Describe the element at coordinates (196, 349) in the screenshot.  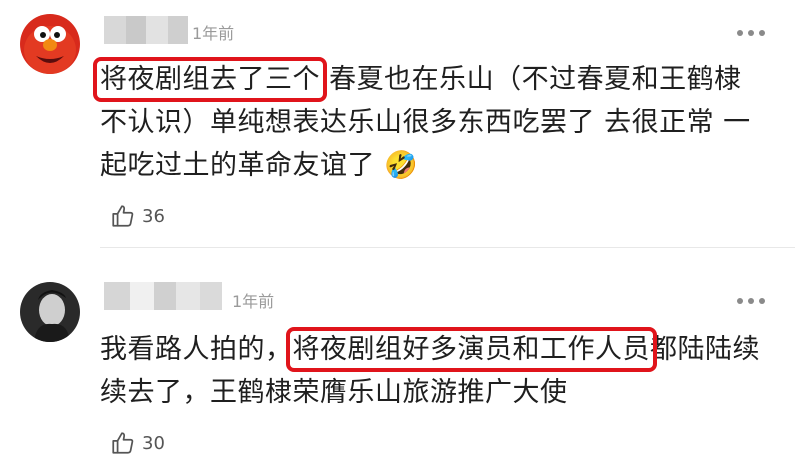
I see `comment-text-start: 我看路人拍的，` at that location.